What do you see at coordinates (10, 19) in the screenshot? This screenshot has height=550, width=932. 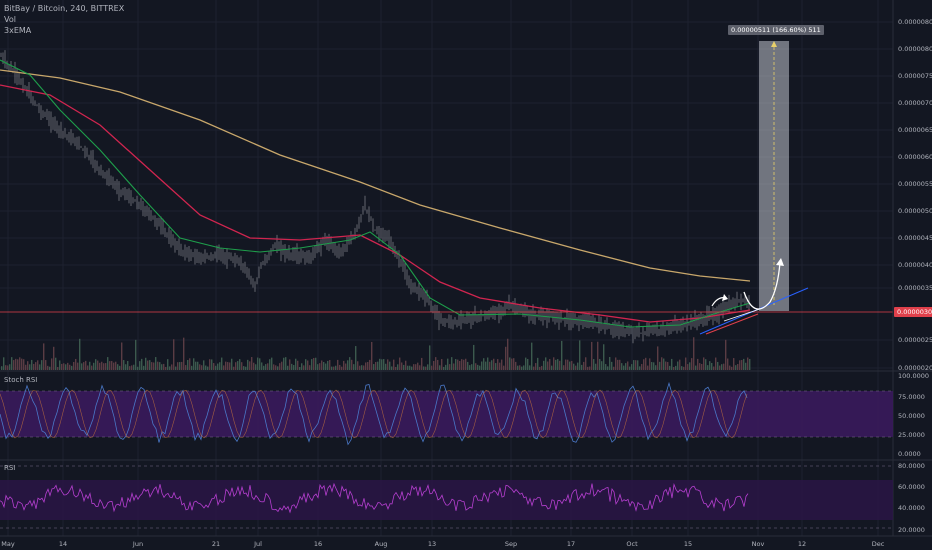 I see `volume-legend: Vol` at bounding box center [10, 19].